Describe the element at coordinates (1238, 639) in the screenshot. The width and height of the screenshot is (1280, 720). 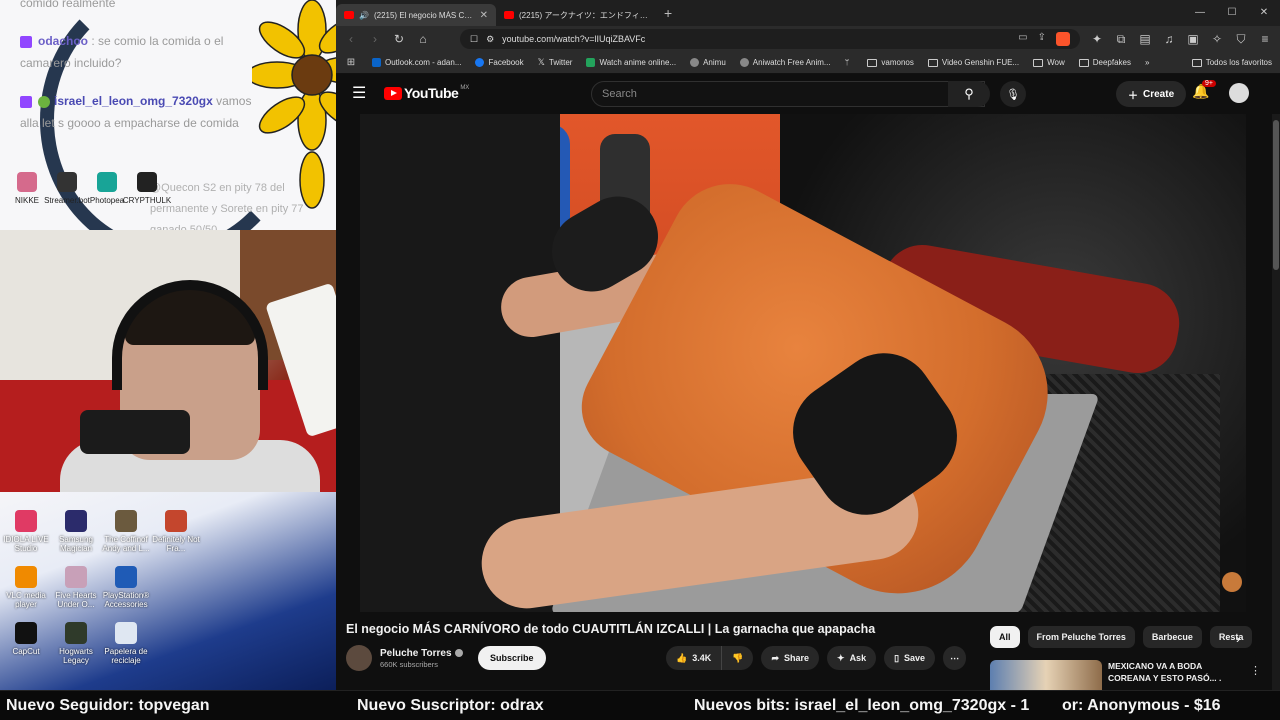
I see `chips-next-icon: ›` at that location.